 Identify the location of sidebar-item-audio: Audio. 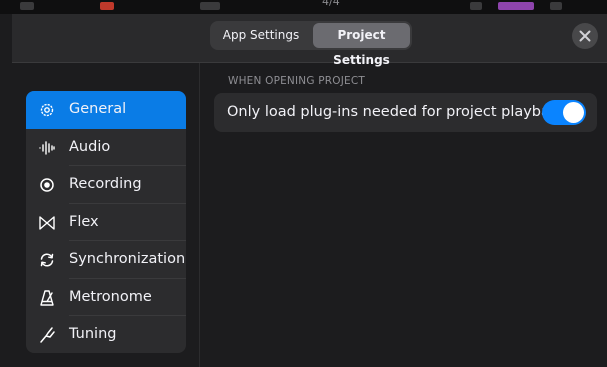
(106, 147).